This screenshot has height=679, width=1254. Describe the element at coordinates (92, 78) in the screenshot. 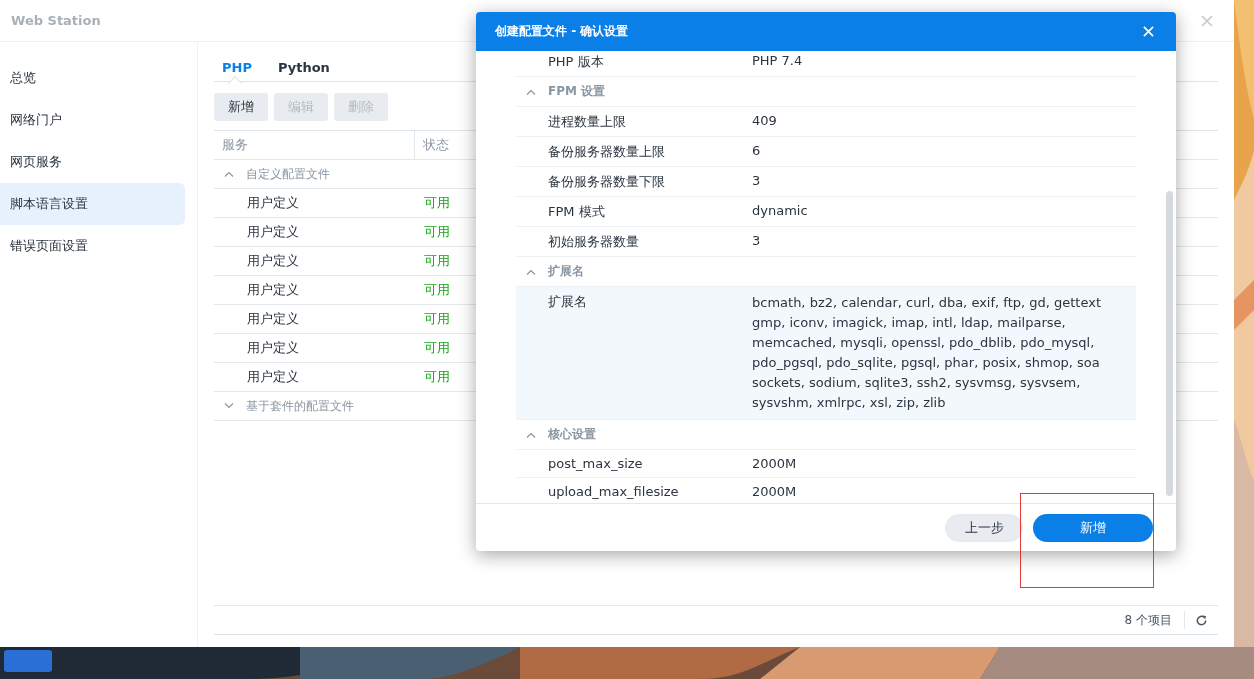

I see `sidebar-item: 总览` at that location.